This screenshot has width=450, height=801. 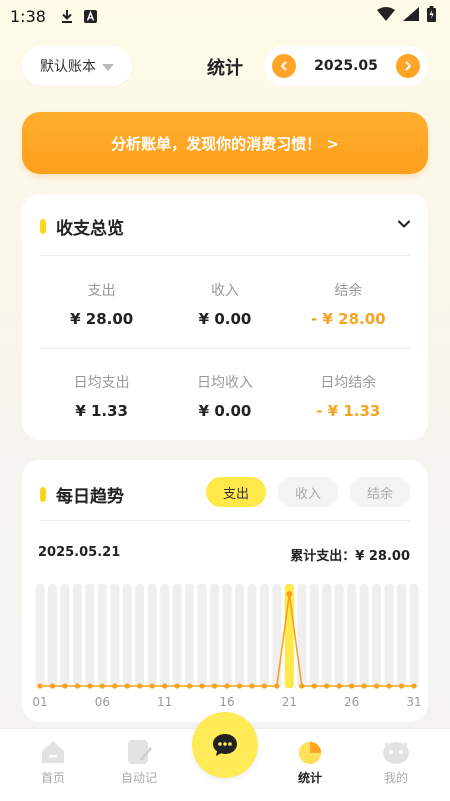 I want to click on tab-home: 首页, so click(x=53, y=762).